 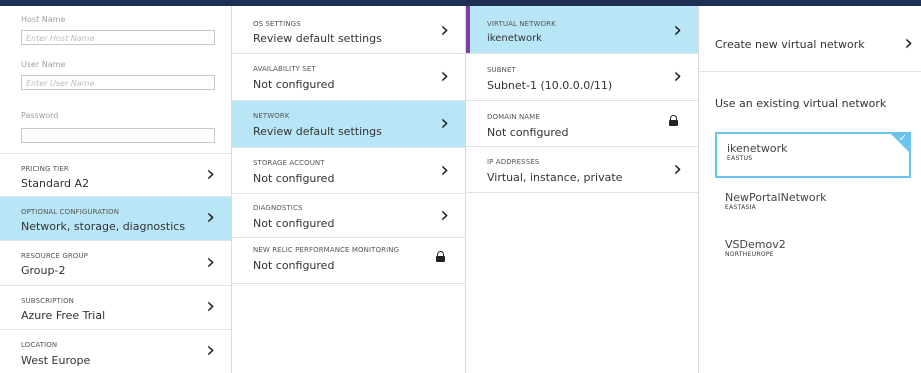 I want to click on user-name-label: User Name, so click(x=43, y=64).